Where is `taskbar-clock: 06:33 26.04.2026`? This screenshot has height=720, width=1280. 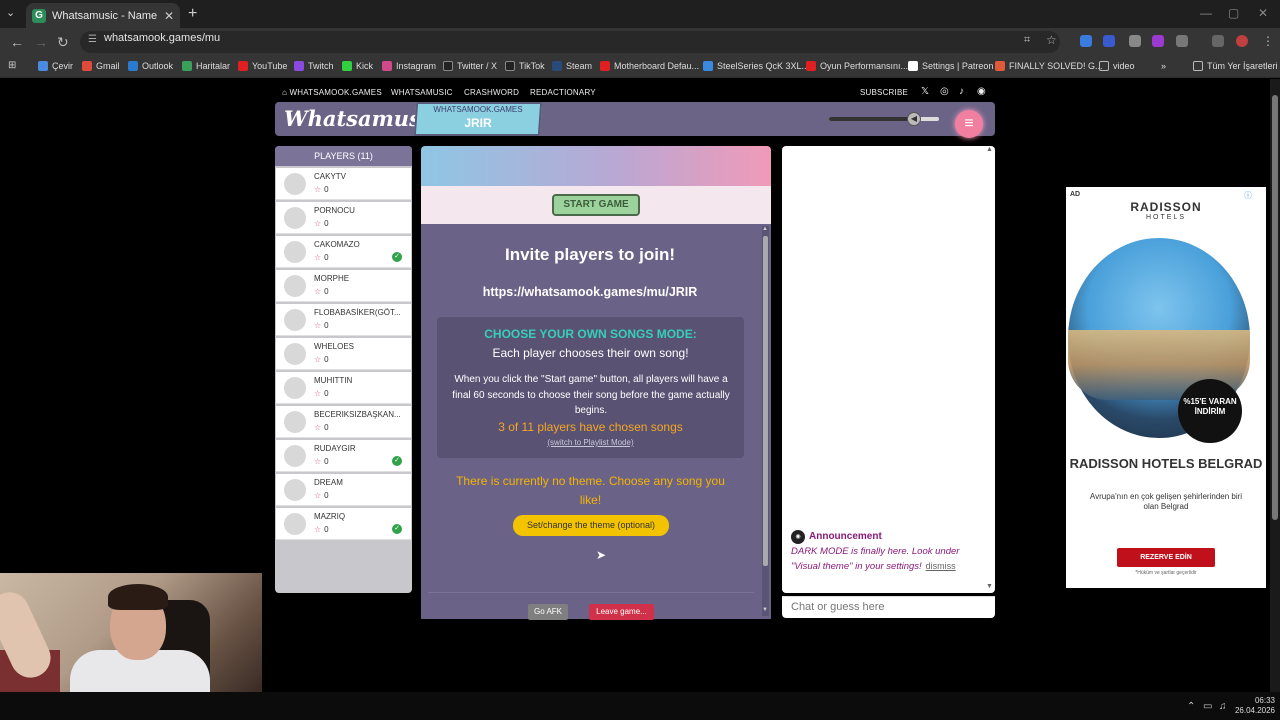 taskbar-clock: 06:33 26.04.2026 is located at coordinates (1252, 706).